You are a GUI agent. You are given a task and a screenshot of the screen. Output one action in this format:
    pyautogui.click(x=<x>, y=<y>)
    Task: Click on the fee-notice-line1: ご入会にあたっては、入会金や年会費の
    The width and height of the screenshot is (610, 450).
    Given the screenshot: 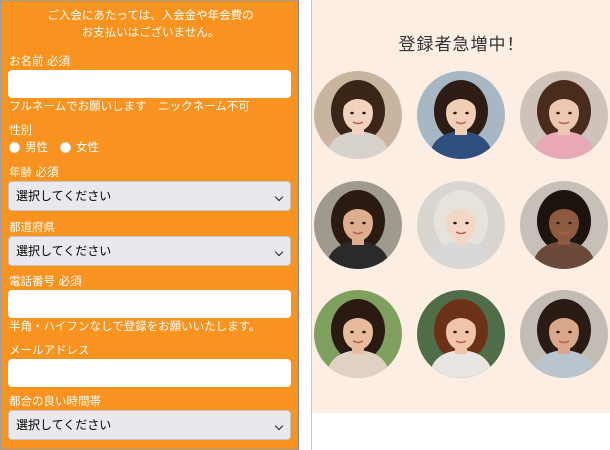 What is the action you would take?
    pyautogui.click(x=150, y=15)
    